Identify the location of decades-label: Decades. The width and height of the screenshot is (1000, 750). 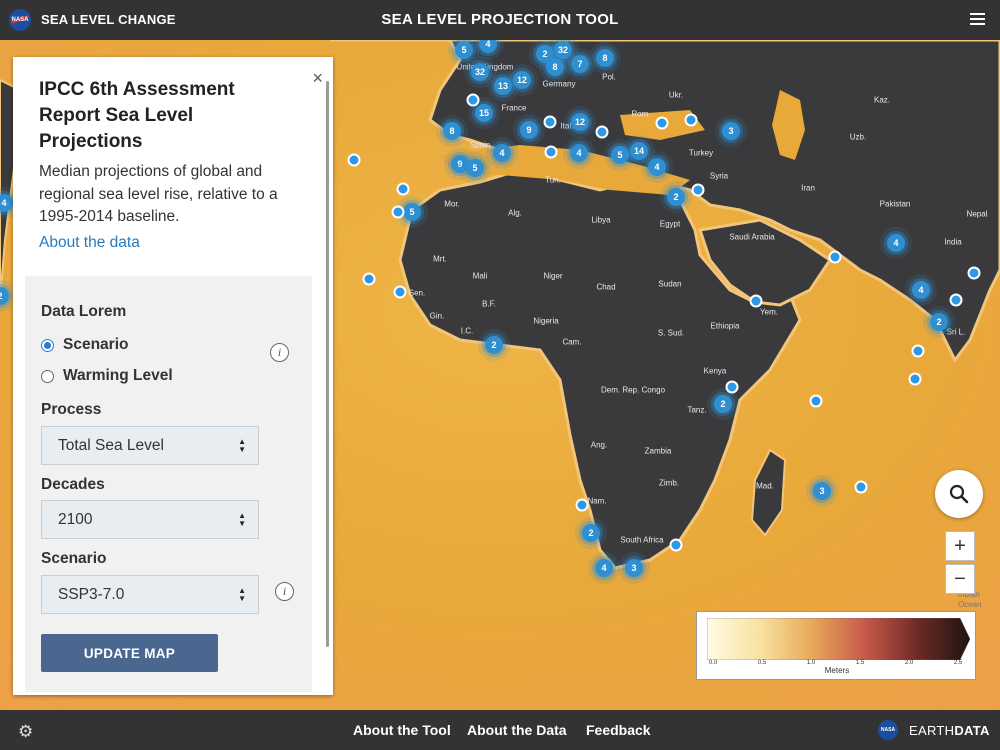
(73, 484).